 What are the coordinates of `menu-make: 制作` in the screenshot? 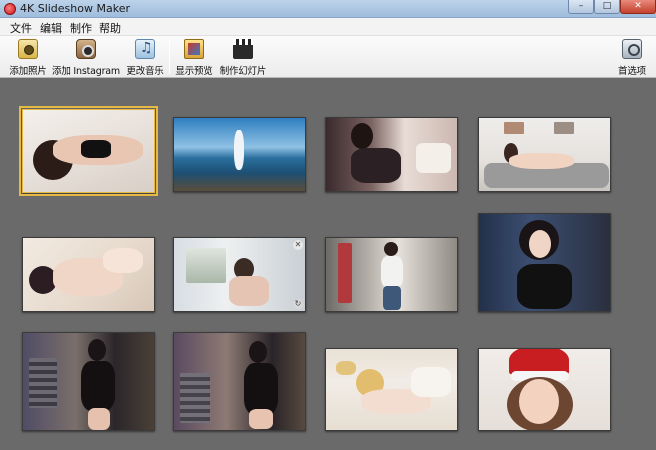 It's located at (81, 28).